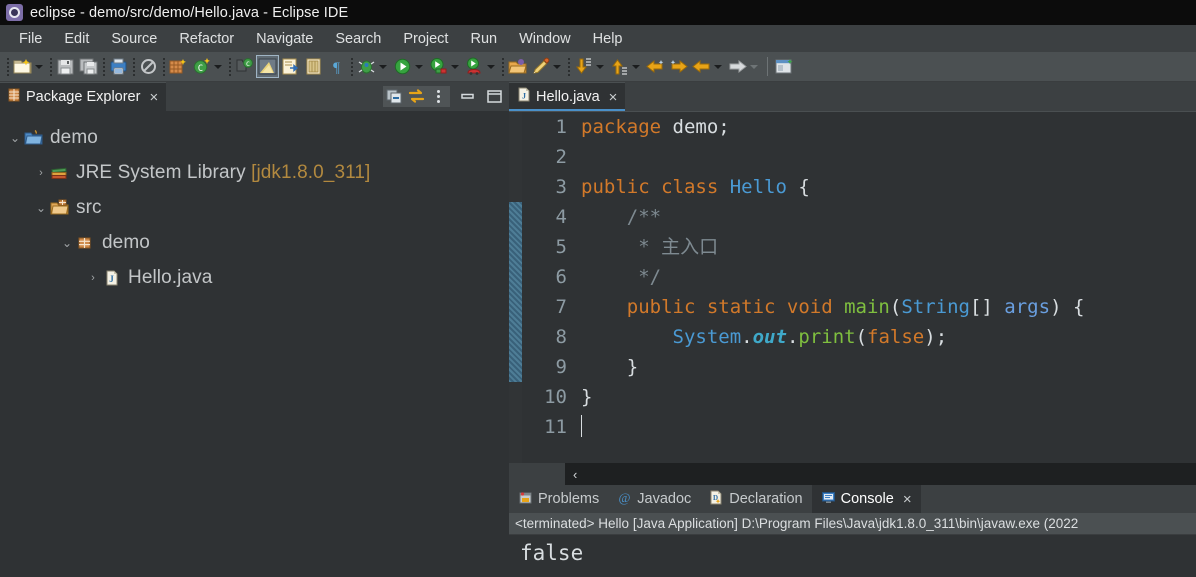 This screenshot has width=1196, height=577. I want to click on tab-hello-java: J Hello.java ×, so click(567, 97).